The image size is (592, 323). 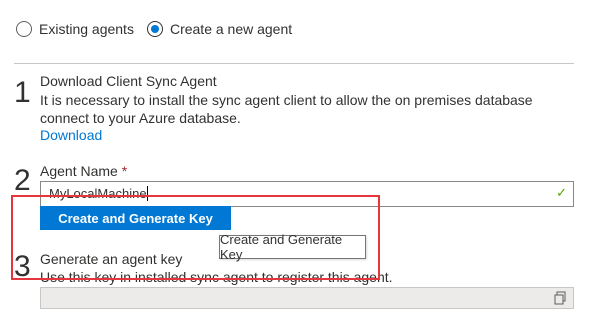 I want to click on button-tooltip: Create and Generate Key, so click(x=292, y=247).